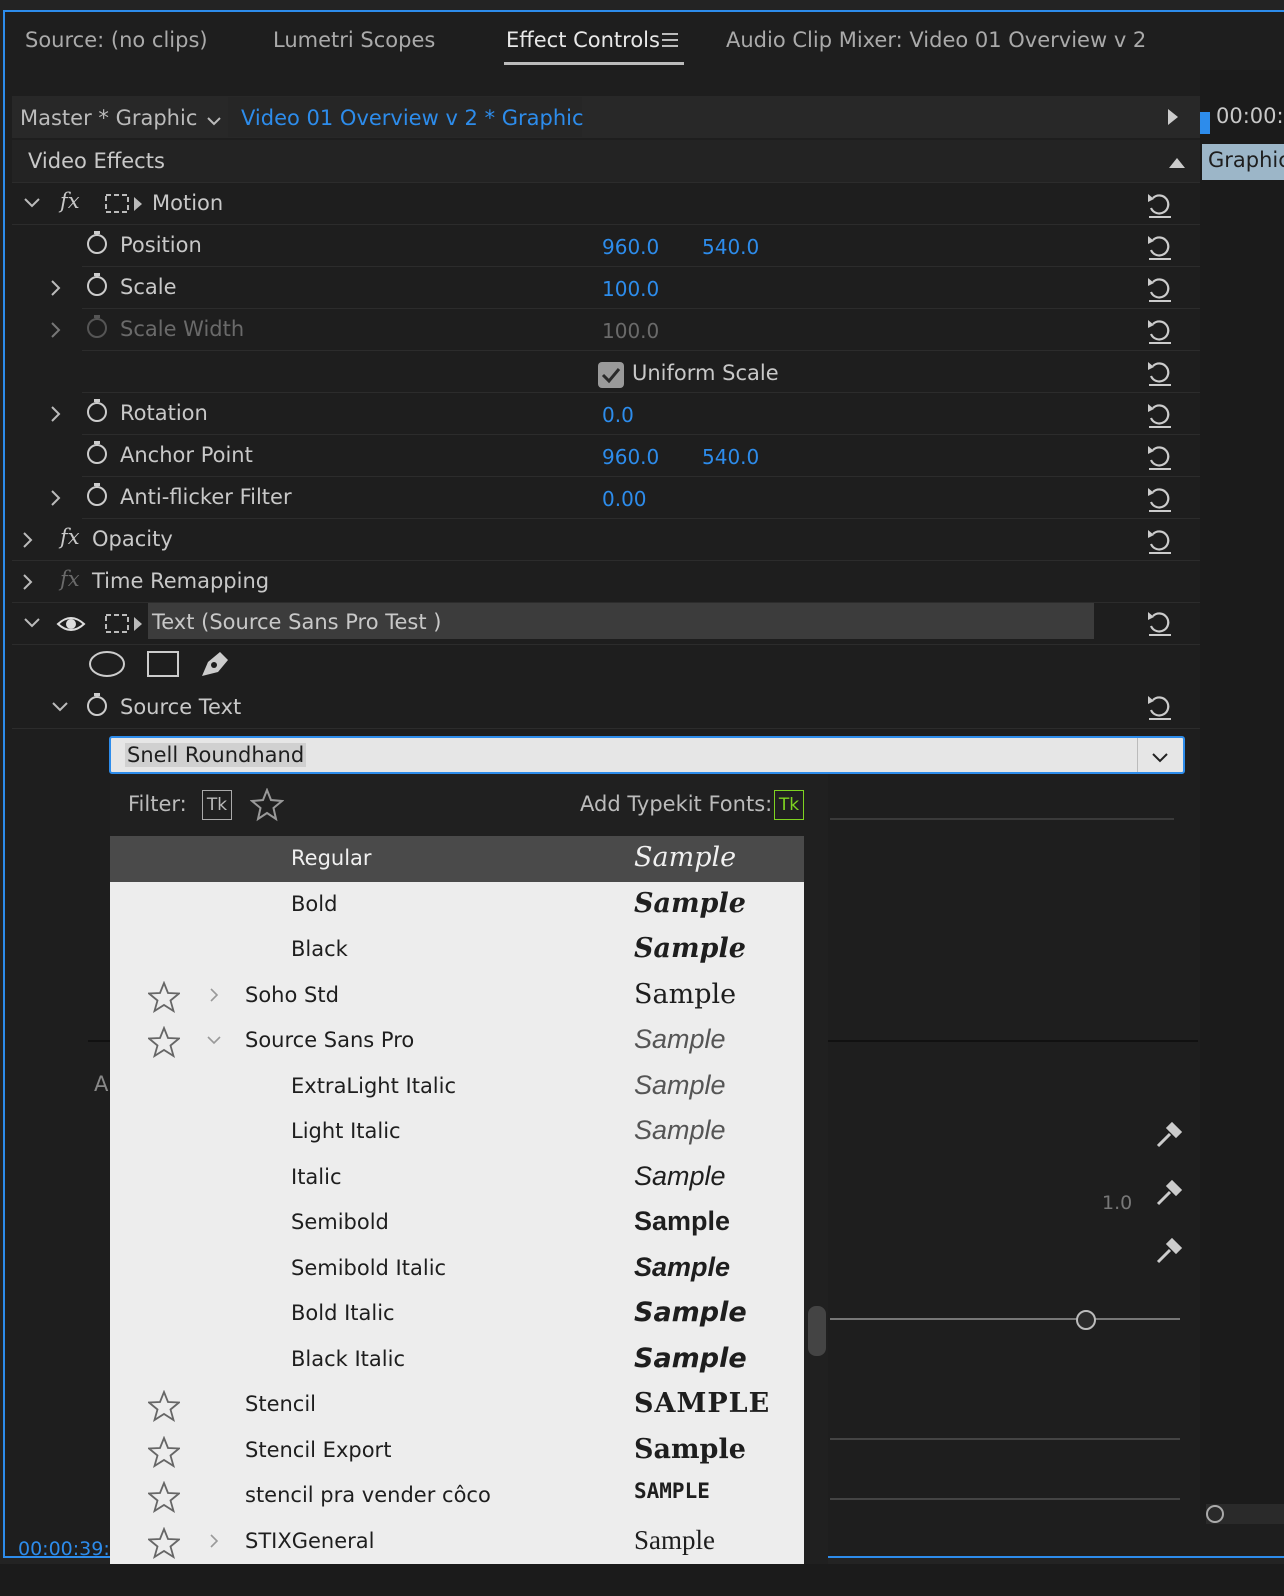 This screenshot has width=1284, height=1596. I want to click on font-list-item: ExtraLight Italic Sample, so click(457, 1087).